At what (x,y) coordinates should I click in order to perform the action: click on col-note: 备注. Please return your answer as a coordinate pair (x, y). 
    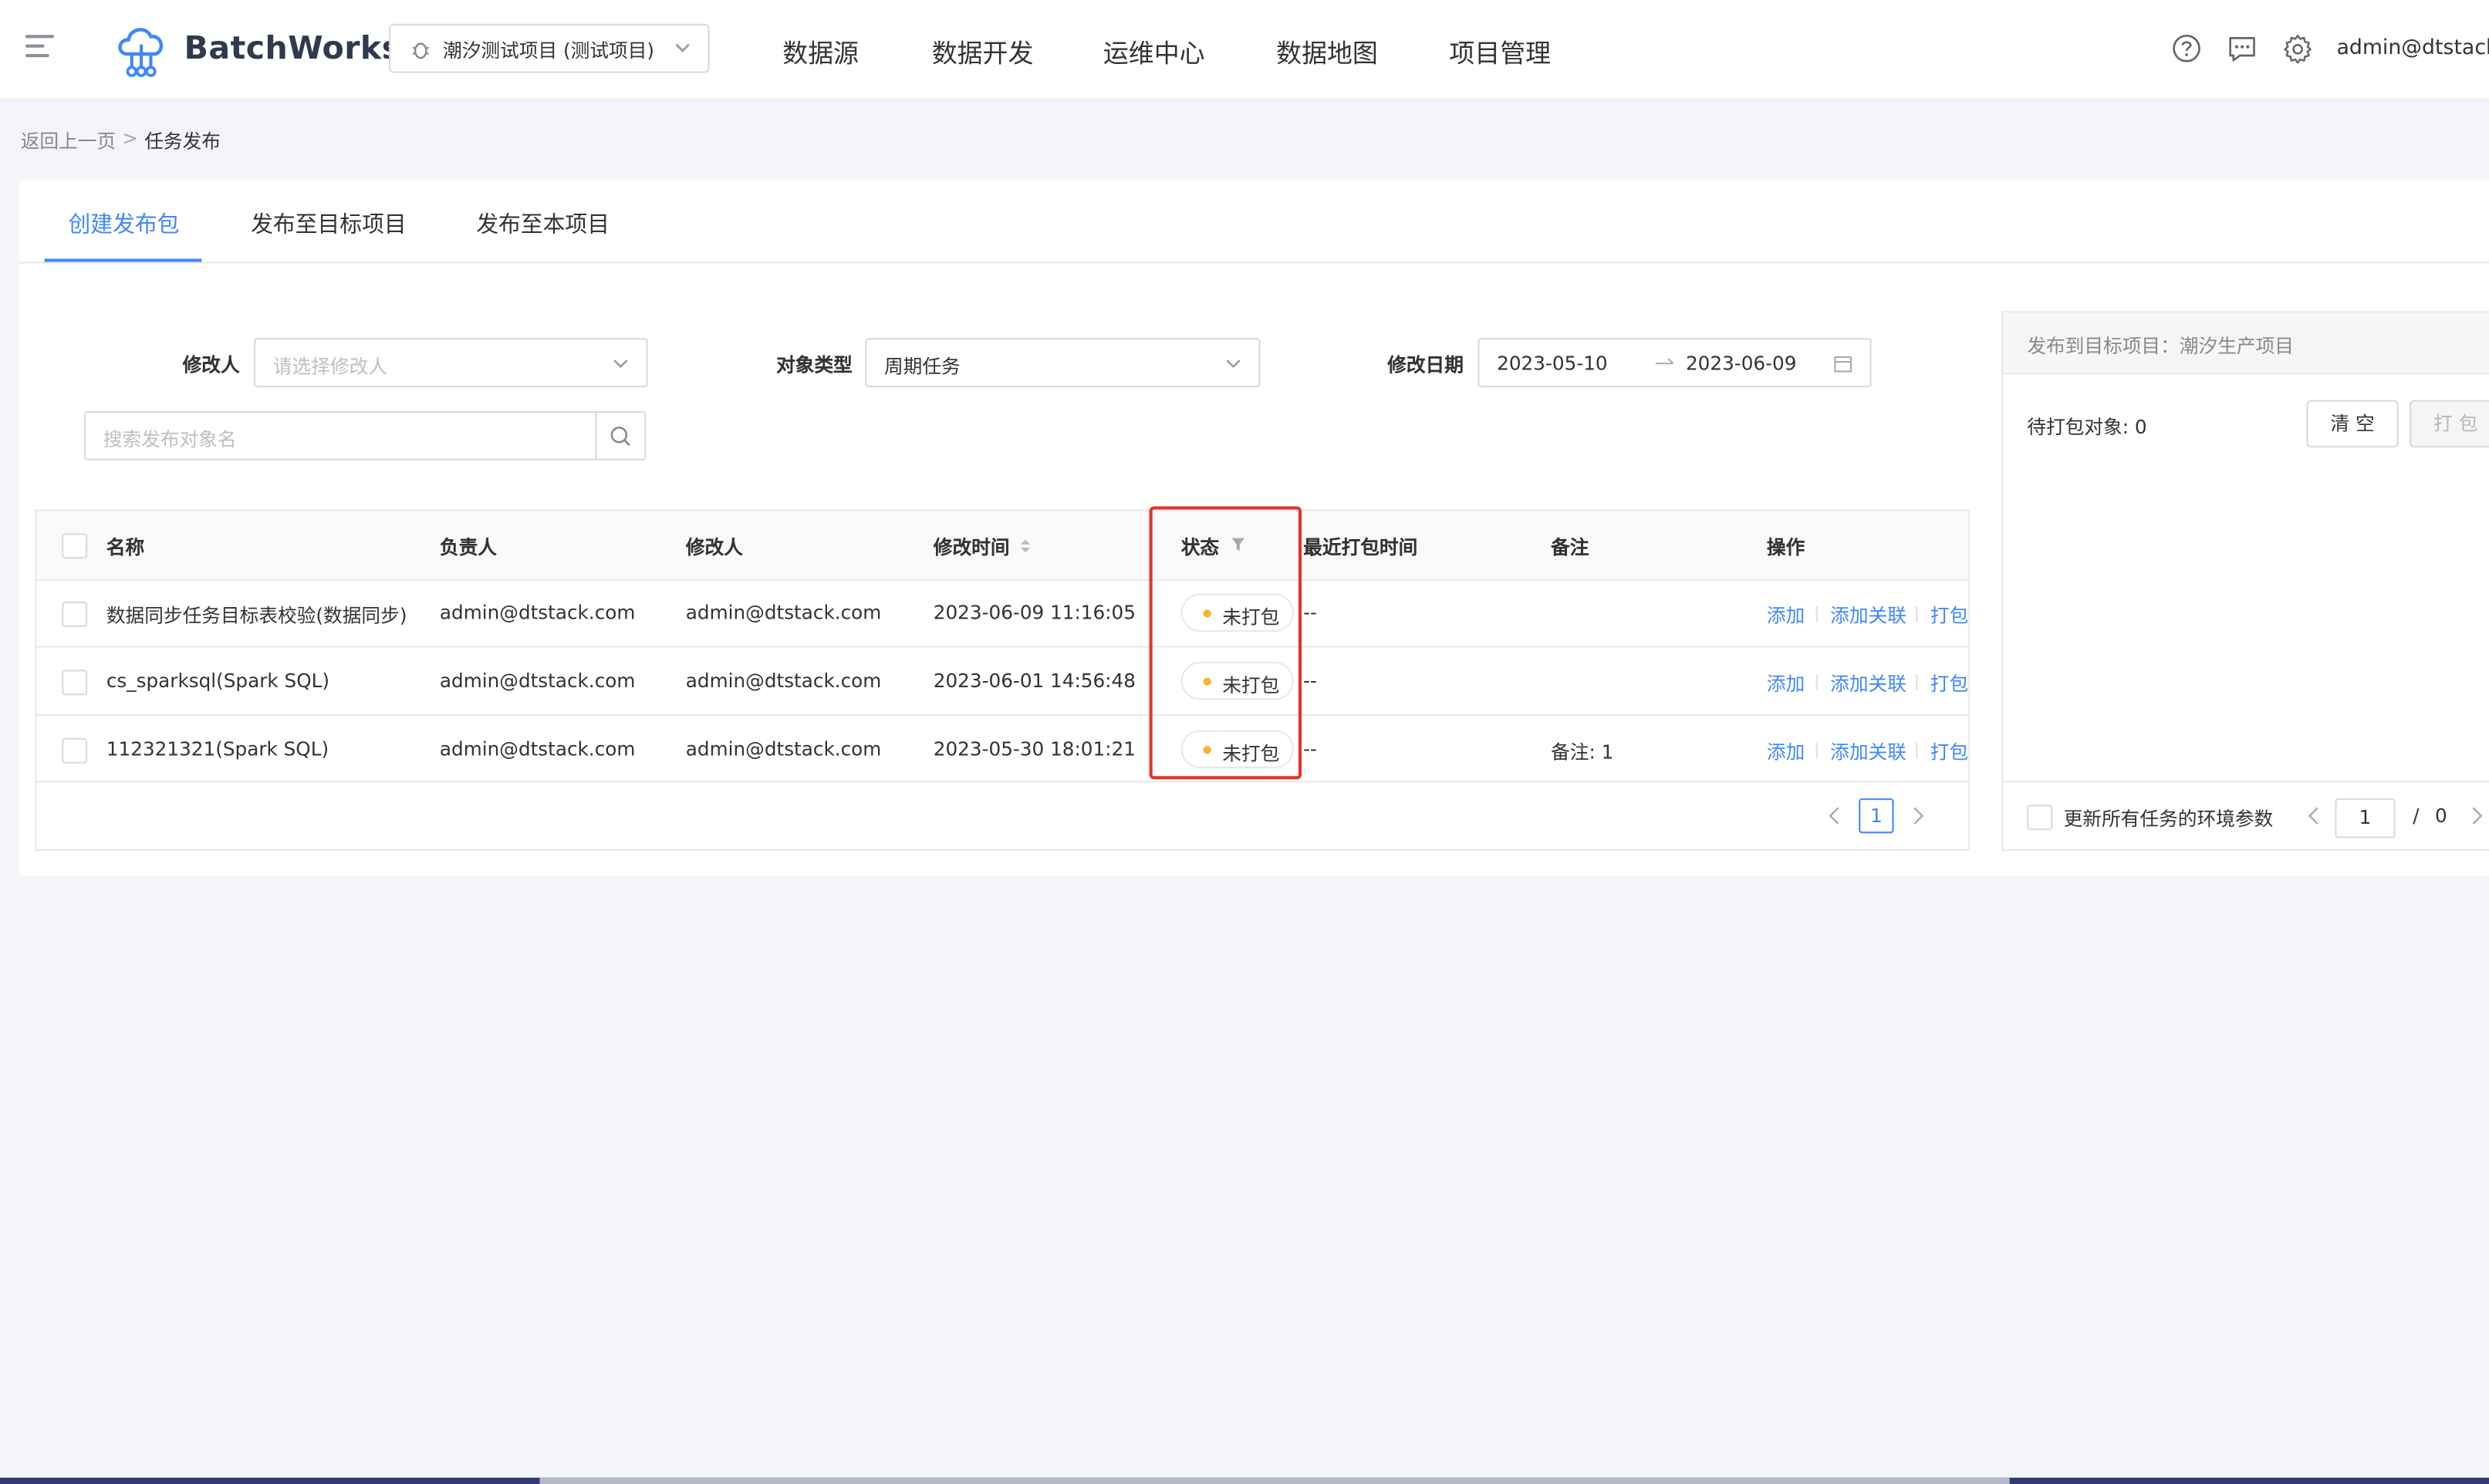
    Looking at the image, I should click on (1570, 547).